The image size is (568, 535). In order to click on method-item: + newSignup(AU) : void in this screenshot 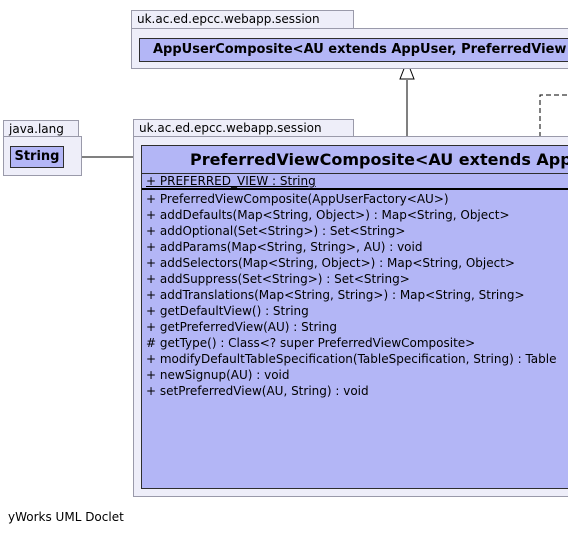, I will do `click(218, 375)`.